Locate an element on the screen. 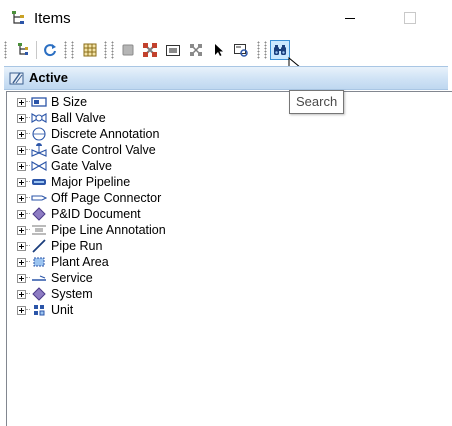 The image size is (452, 426). unit-icon is located at coordinates (39, 310).